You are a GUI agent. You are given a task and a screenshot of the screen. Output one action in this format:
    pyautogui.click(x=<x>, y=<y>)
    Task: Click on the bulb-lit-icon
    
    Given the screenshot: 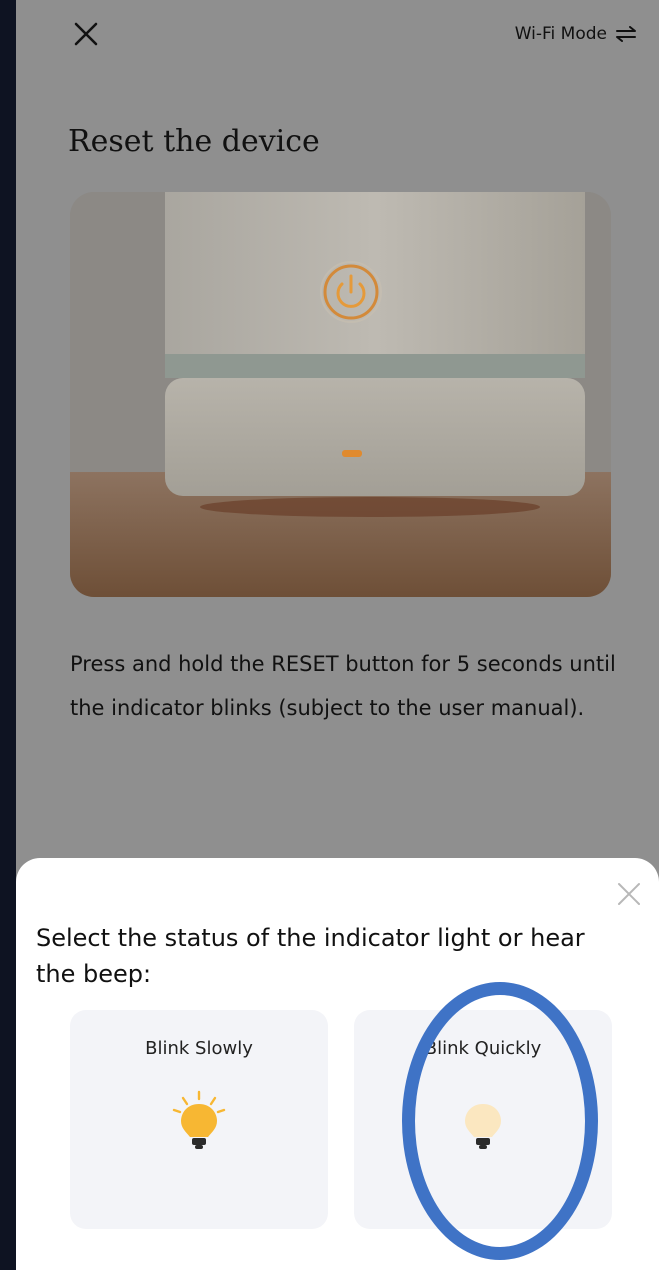 What is the action you would take?
    pyautogui.click(x=199, y=1125)
    